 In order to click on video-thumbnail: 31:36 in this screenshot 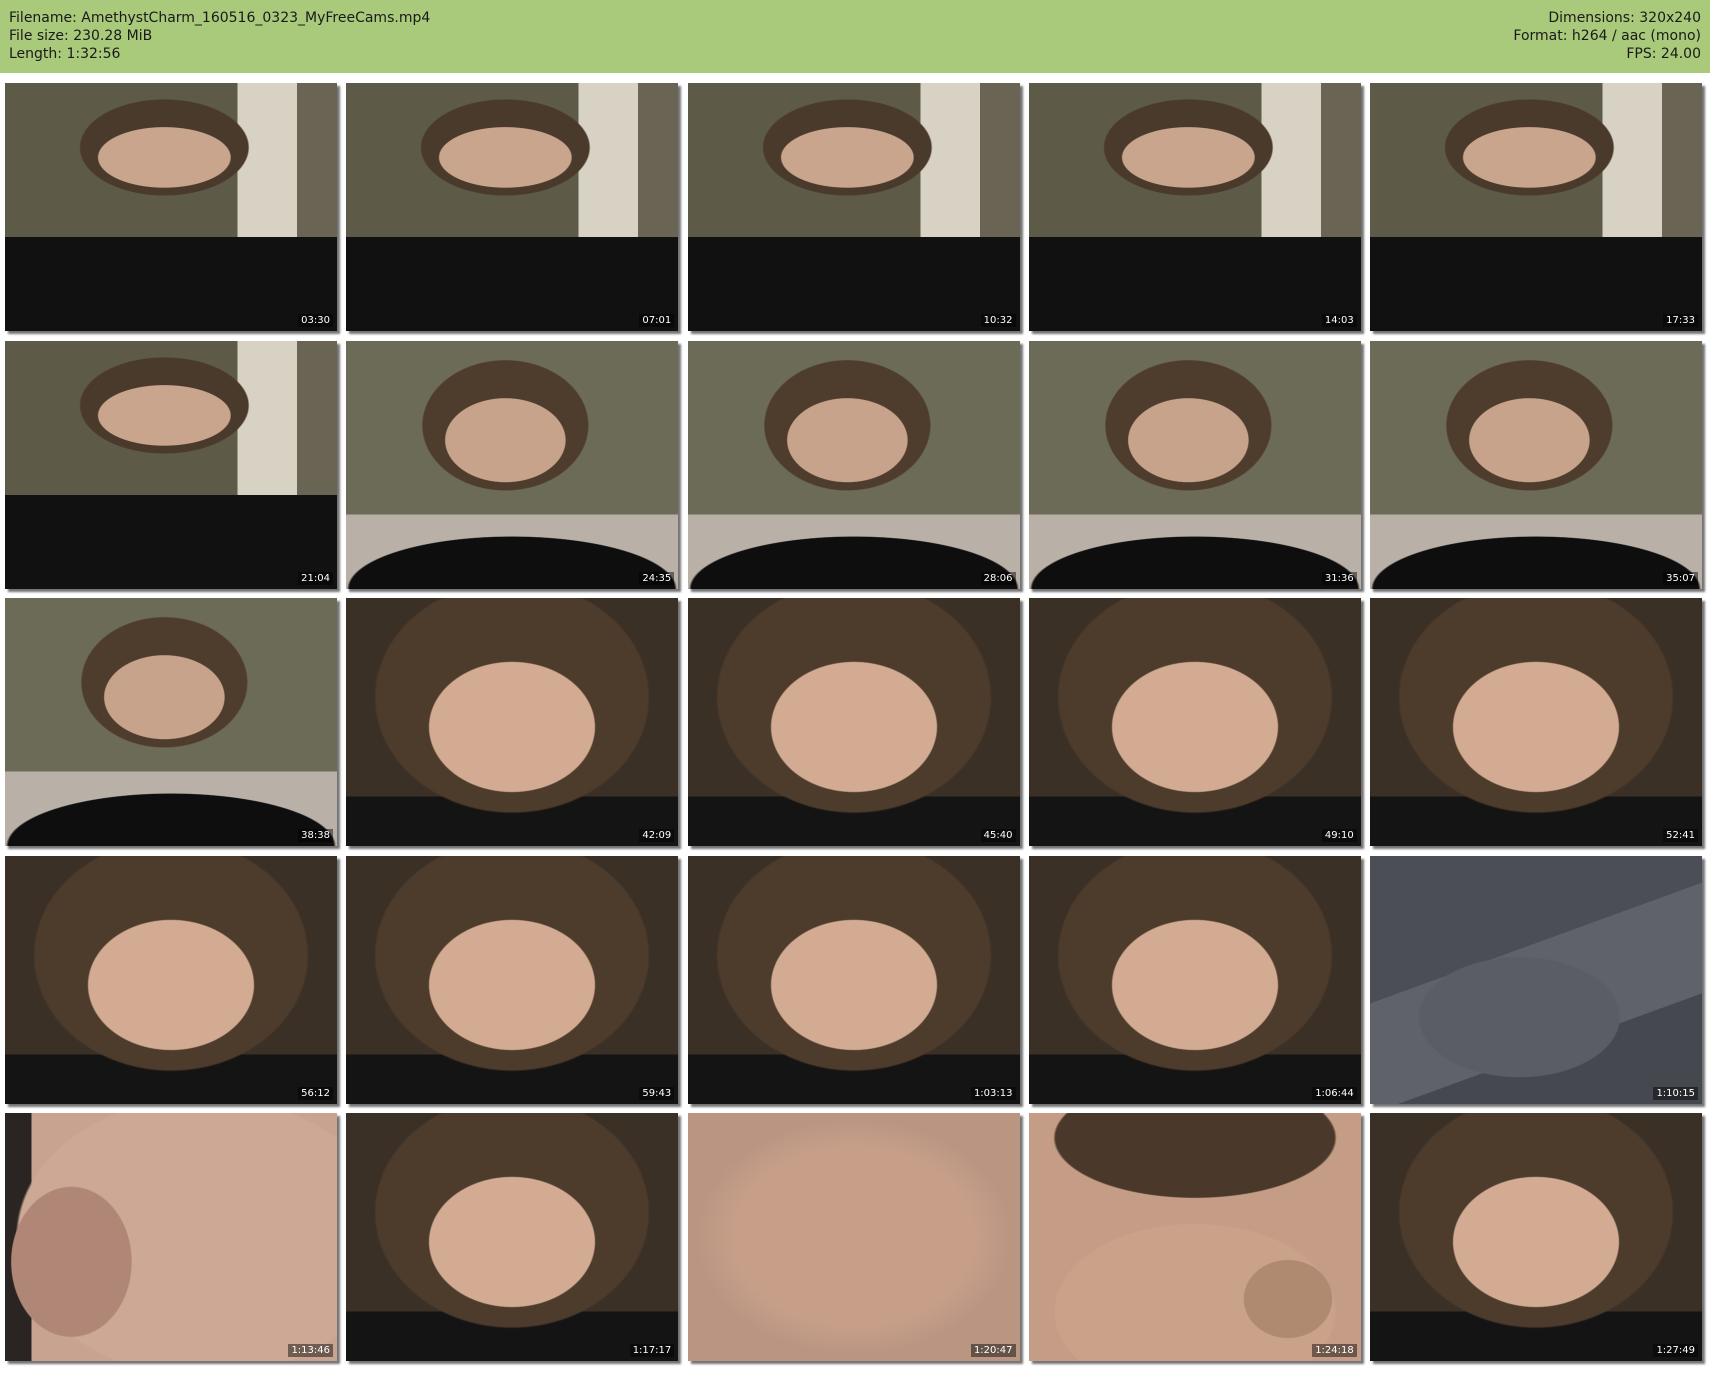, I will do `click(1194, 464)`.